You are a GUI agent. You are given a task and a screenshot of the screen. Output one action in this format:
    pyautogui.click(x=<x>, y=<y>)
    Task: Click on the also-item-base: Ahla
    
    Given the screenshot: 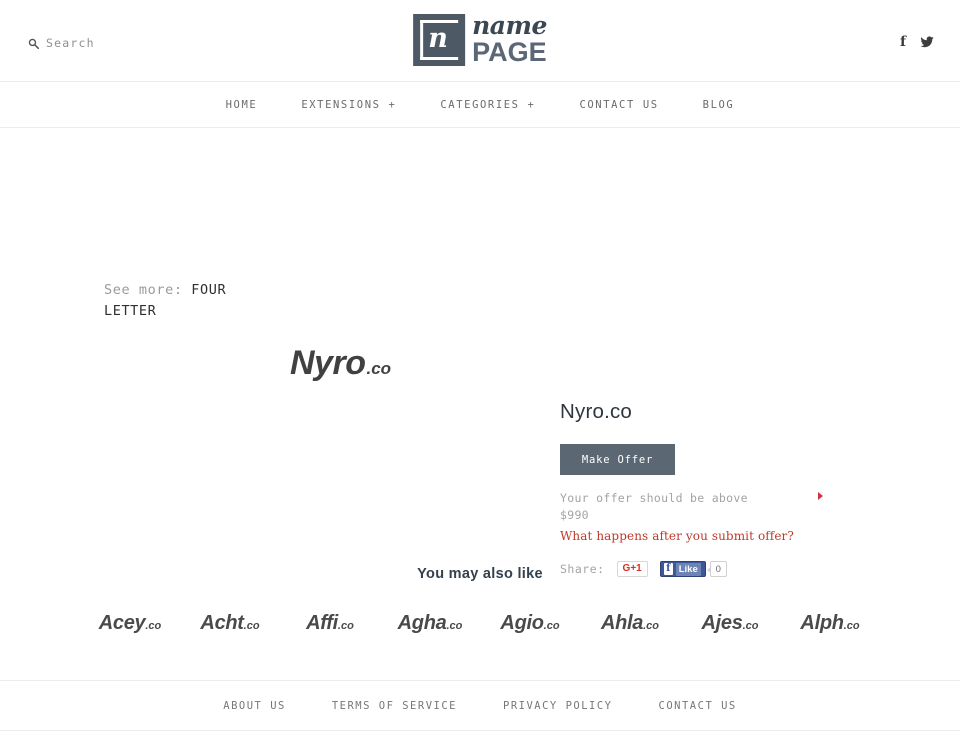 What is the action you would take?
    pyautogui.click(x=622, y=623)
    